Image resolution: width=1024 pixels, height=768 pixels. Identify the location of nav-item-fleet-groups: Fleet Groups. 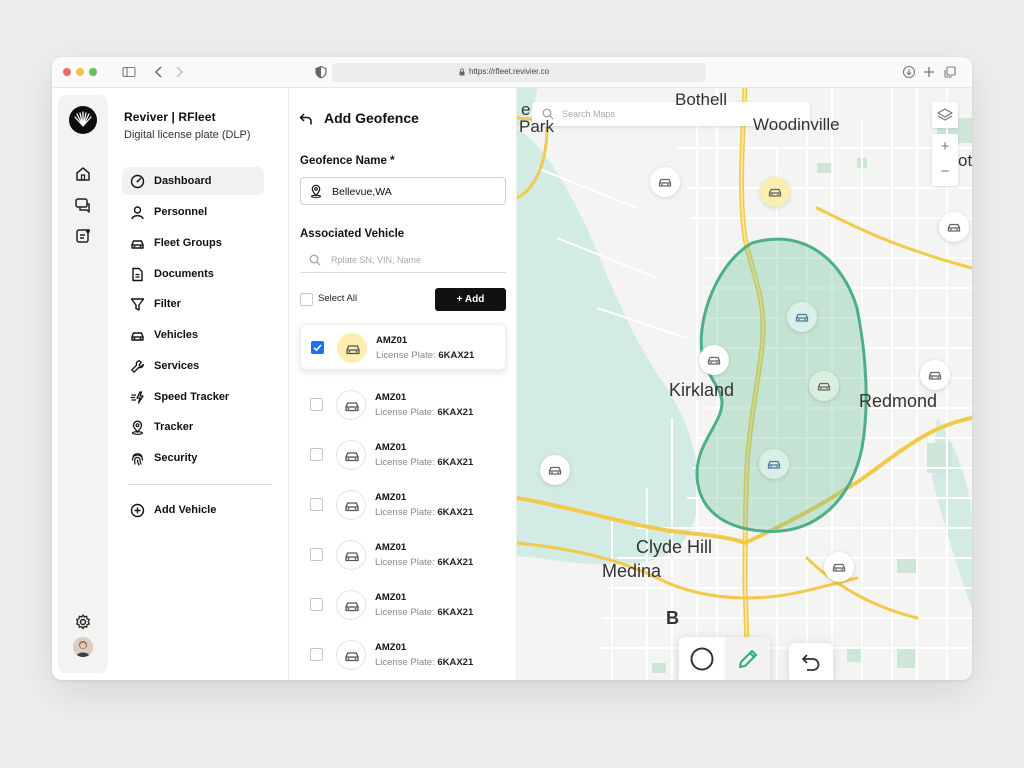
(193, 243).